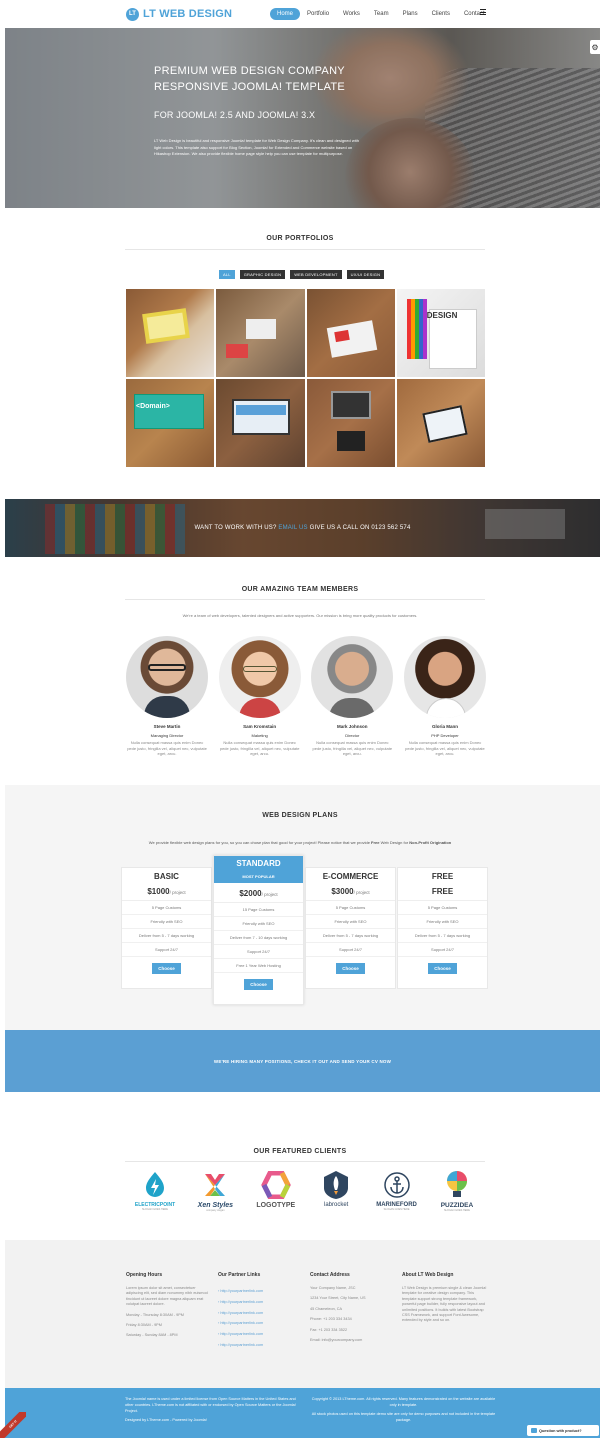 The height and width of the screenshot is (1438, 600). What do you see at coordinates (300, 1151) in the screenshot?
I see `clients-title: OUR FEATURED CLIENTS` at bounding box center [300, 1151].